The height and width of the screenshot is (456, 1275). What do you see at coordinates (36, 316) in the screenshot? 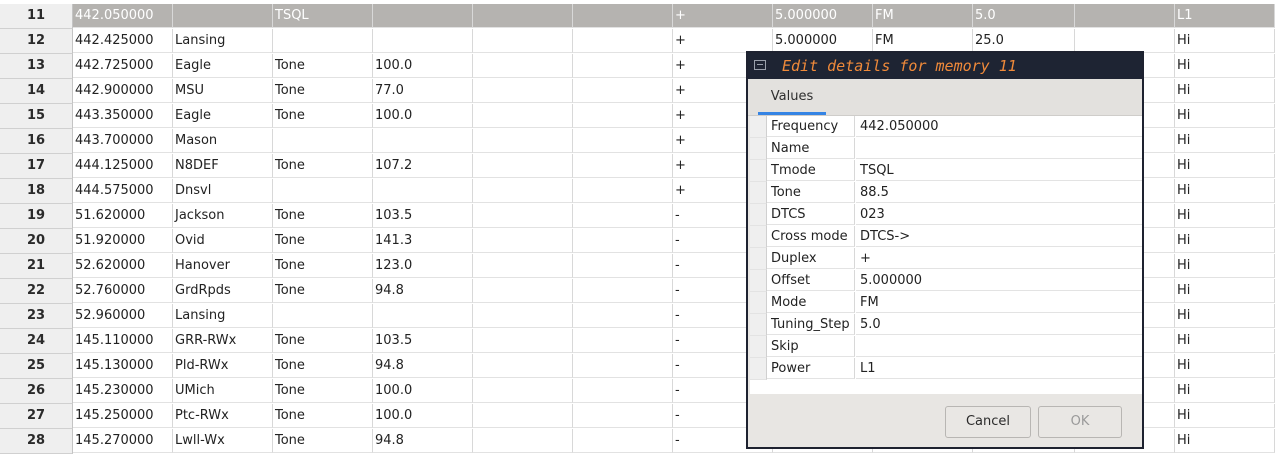
I see `row-number: 23` at bounding box center [36, 316].